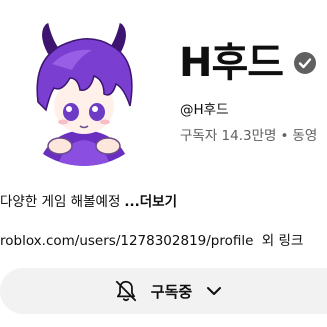  I want to click on bell-slash-icon, so click(125, 291).